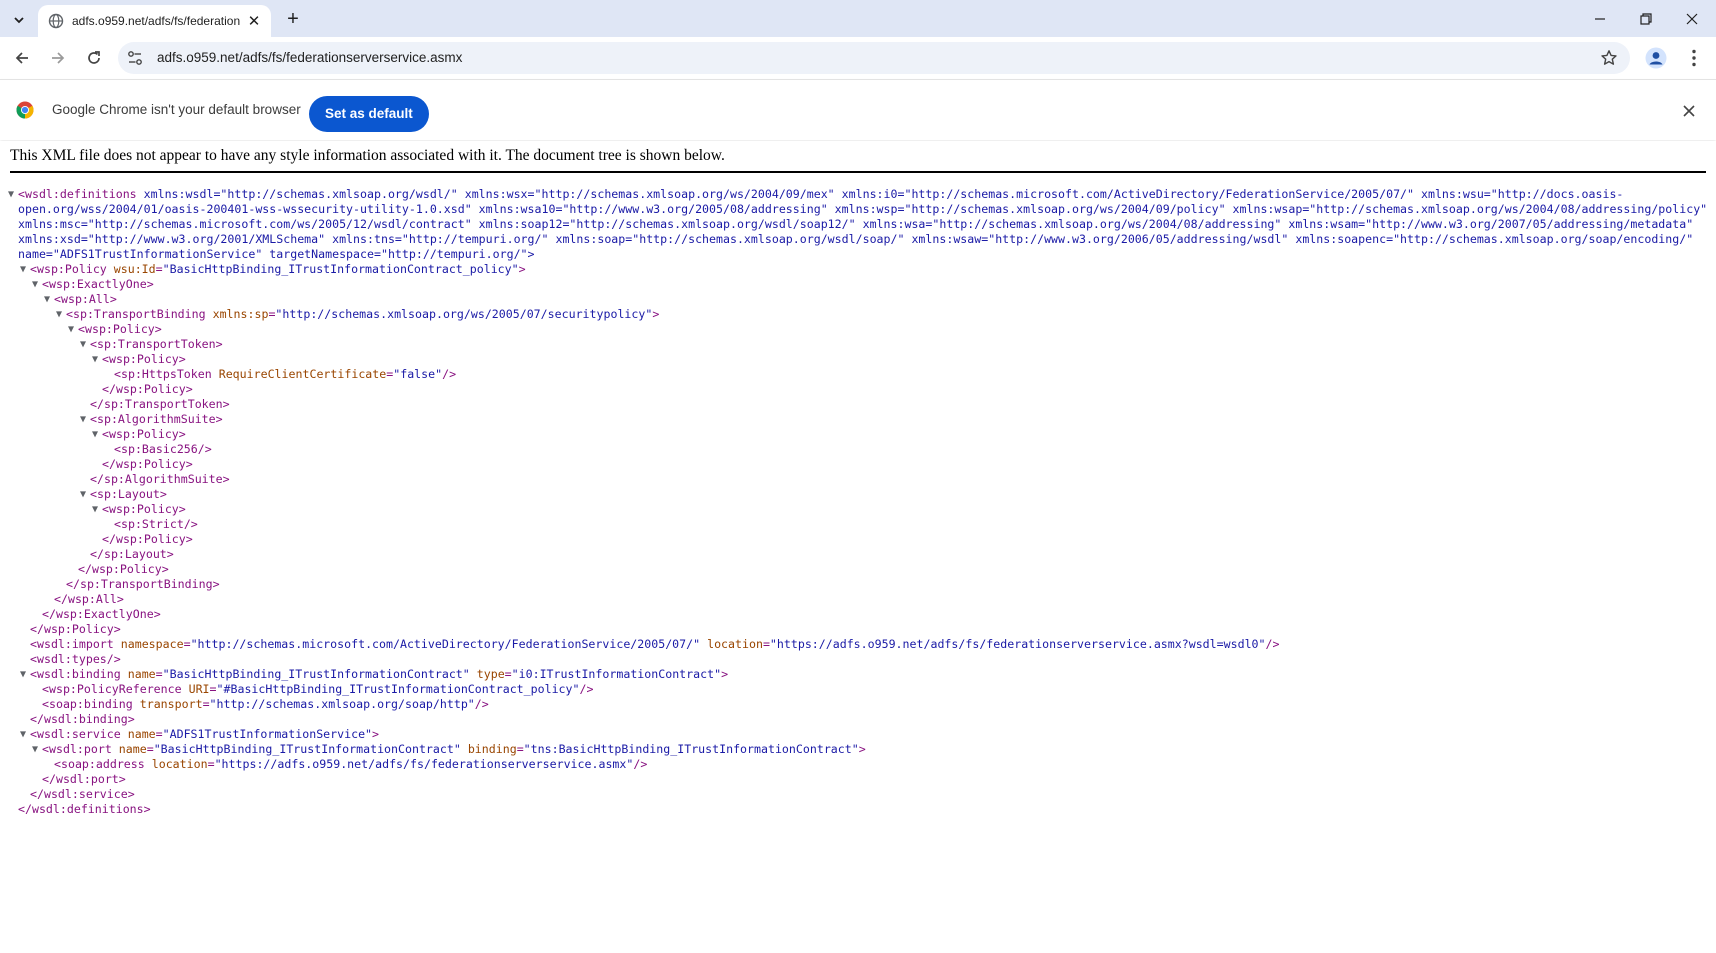 This screenshot has height=953, width=1716. Describe the element at coordinates (101, 614) in the screenshot. I see `xml-line: </wsp:ExactlyOne>` at that location.